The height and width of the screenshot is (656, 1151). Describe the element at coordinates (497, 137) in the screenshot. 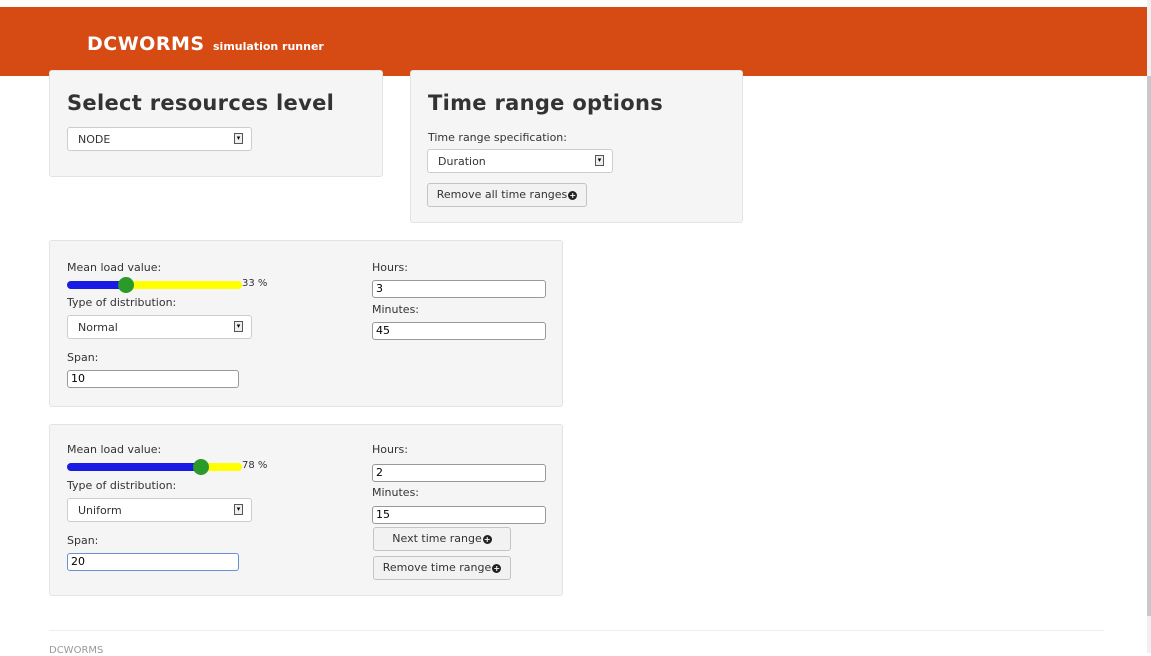

I see `time-spec-label: Time range specification:` at that location.